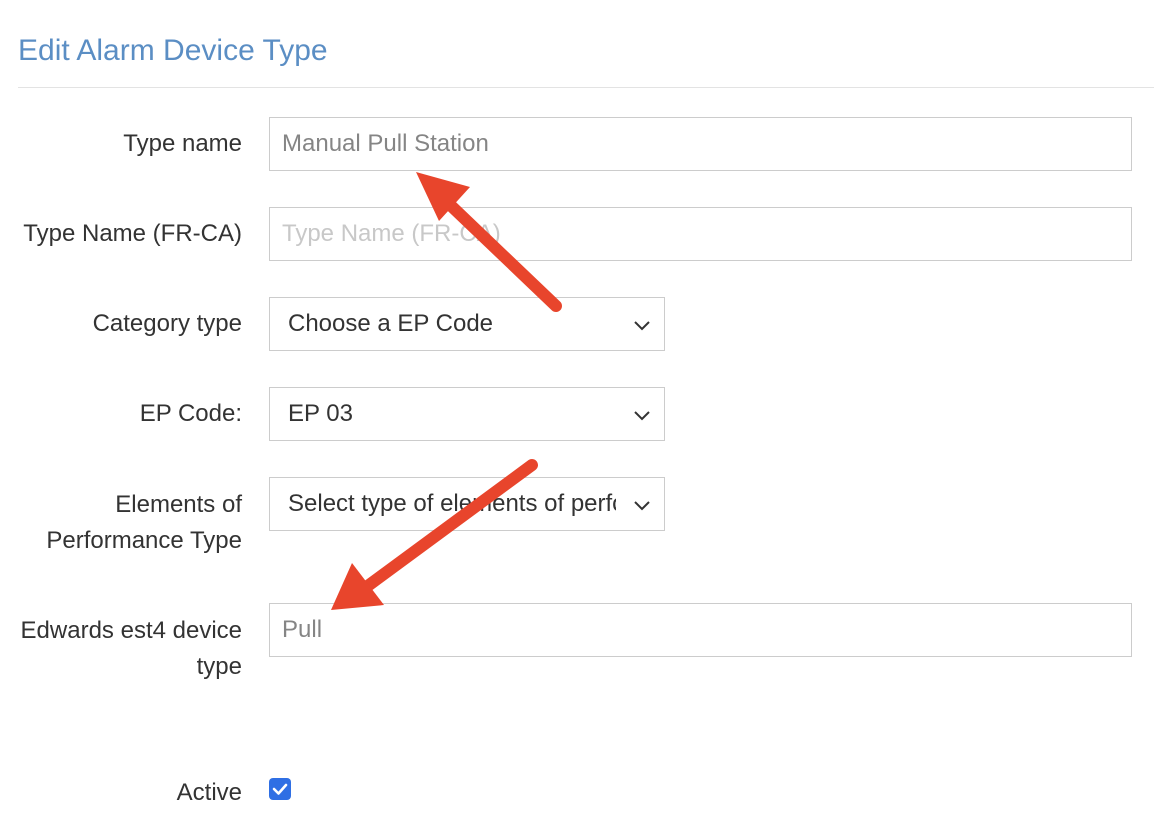 The image size is (1154, 832). I want to click on checkmark-icon, so click(280, 789).